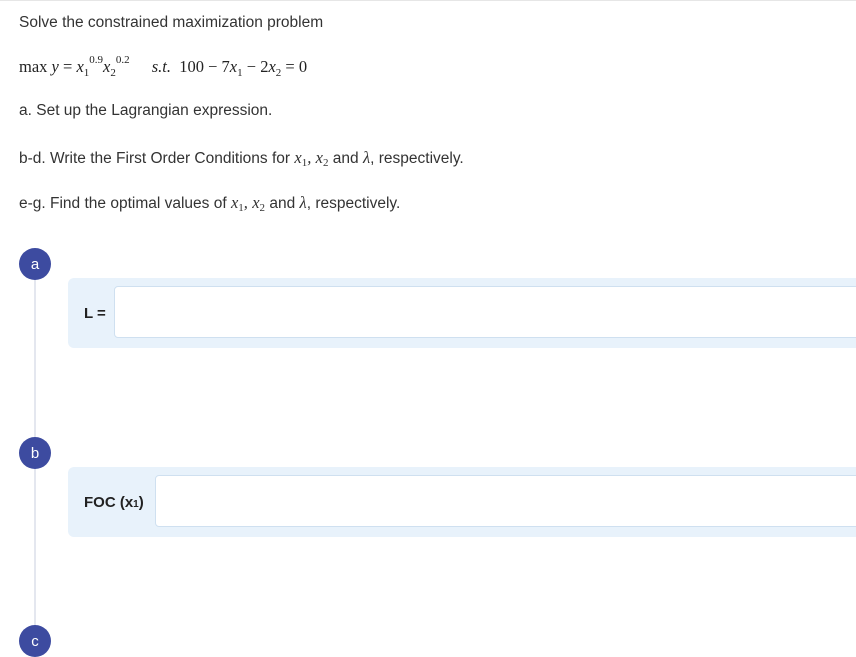 The width and height of the screenshot is (856, 657). I want to click on max-operator: max, so click(33, 66).